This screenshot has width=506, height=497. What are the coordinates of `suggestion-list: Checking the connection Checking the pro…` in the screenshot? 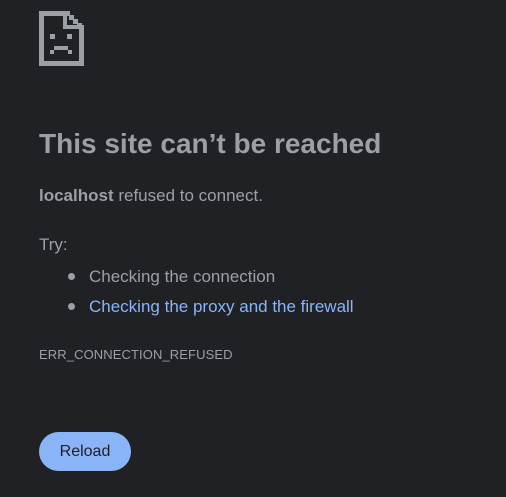 It's located at (196, 292).